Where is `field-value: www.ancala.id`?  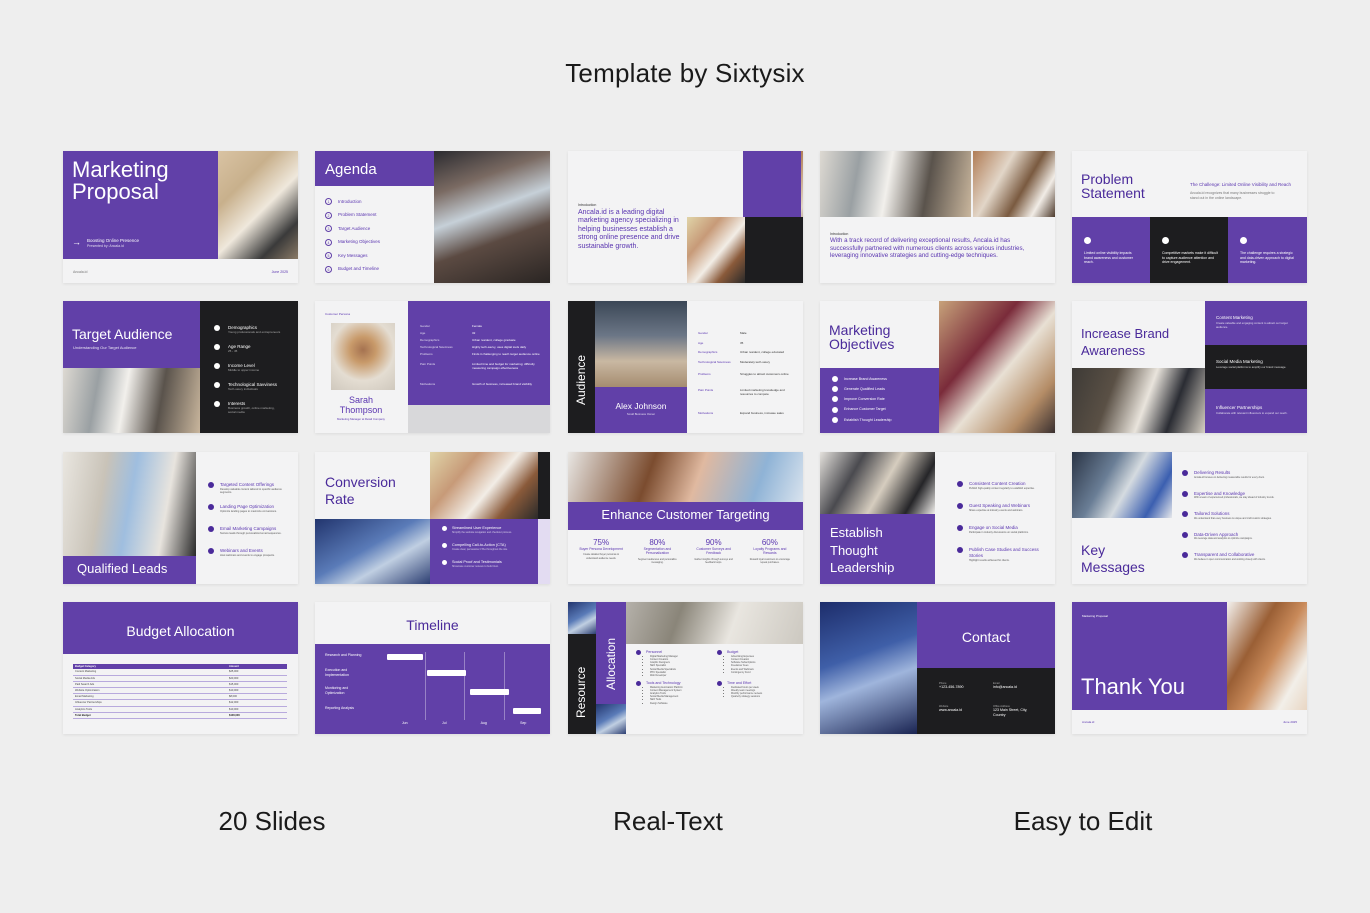 field-value: www.ancala.id is located at coordinates (950, 710).